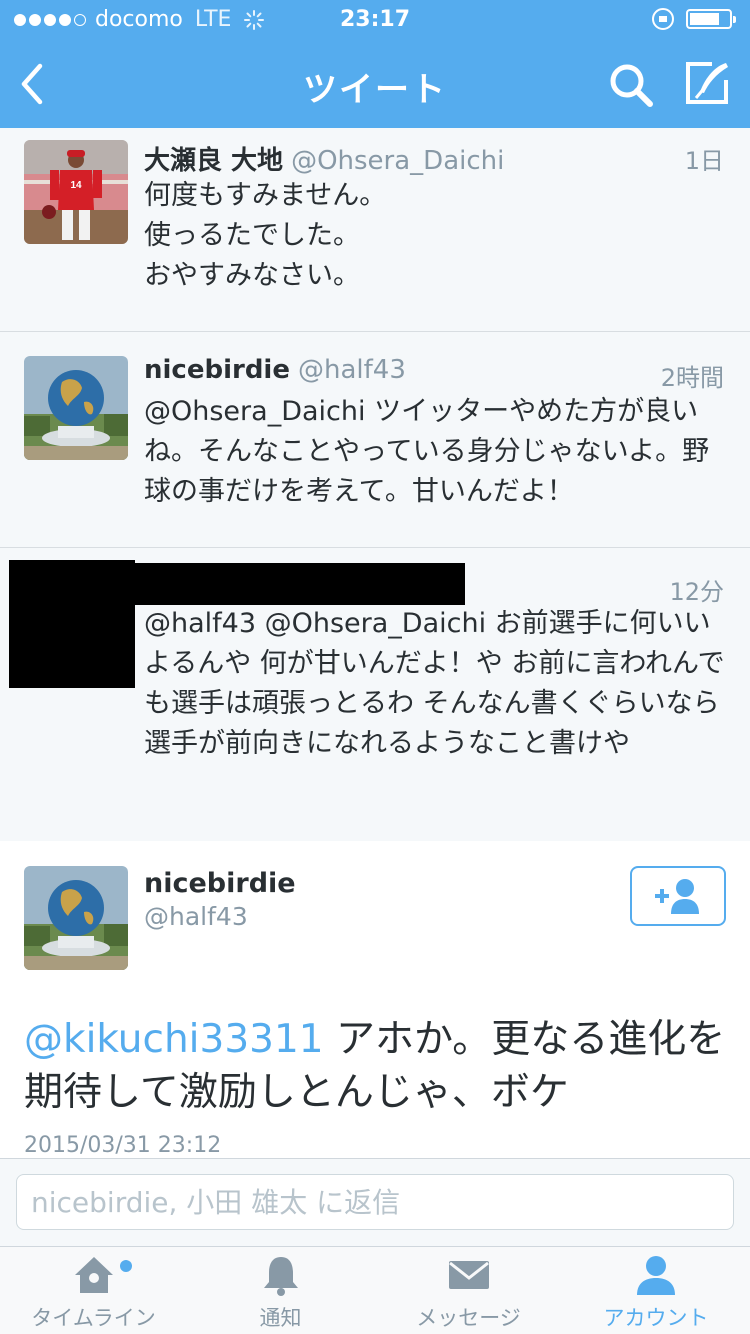 The height and width of the screenshot is (1334, 750). I want to click on app-header: docomo LTE 23:17 ツイート, so click(375, 64).